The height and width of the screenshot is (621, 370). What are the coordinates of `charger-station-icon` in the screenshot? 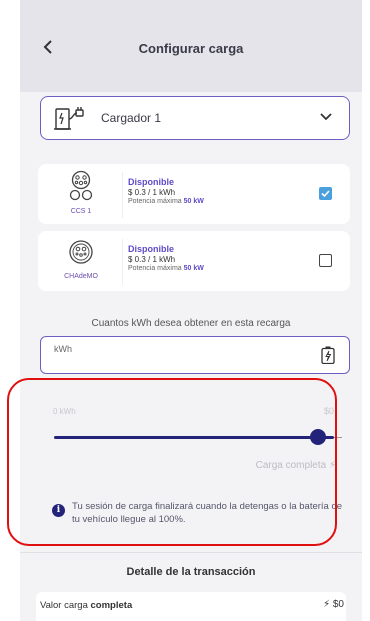 It's located at (71, 121).